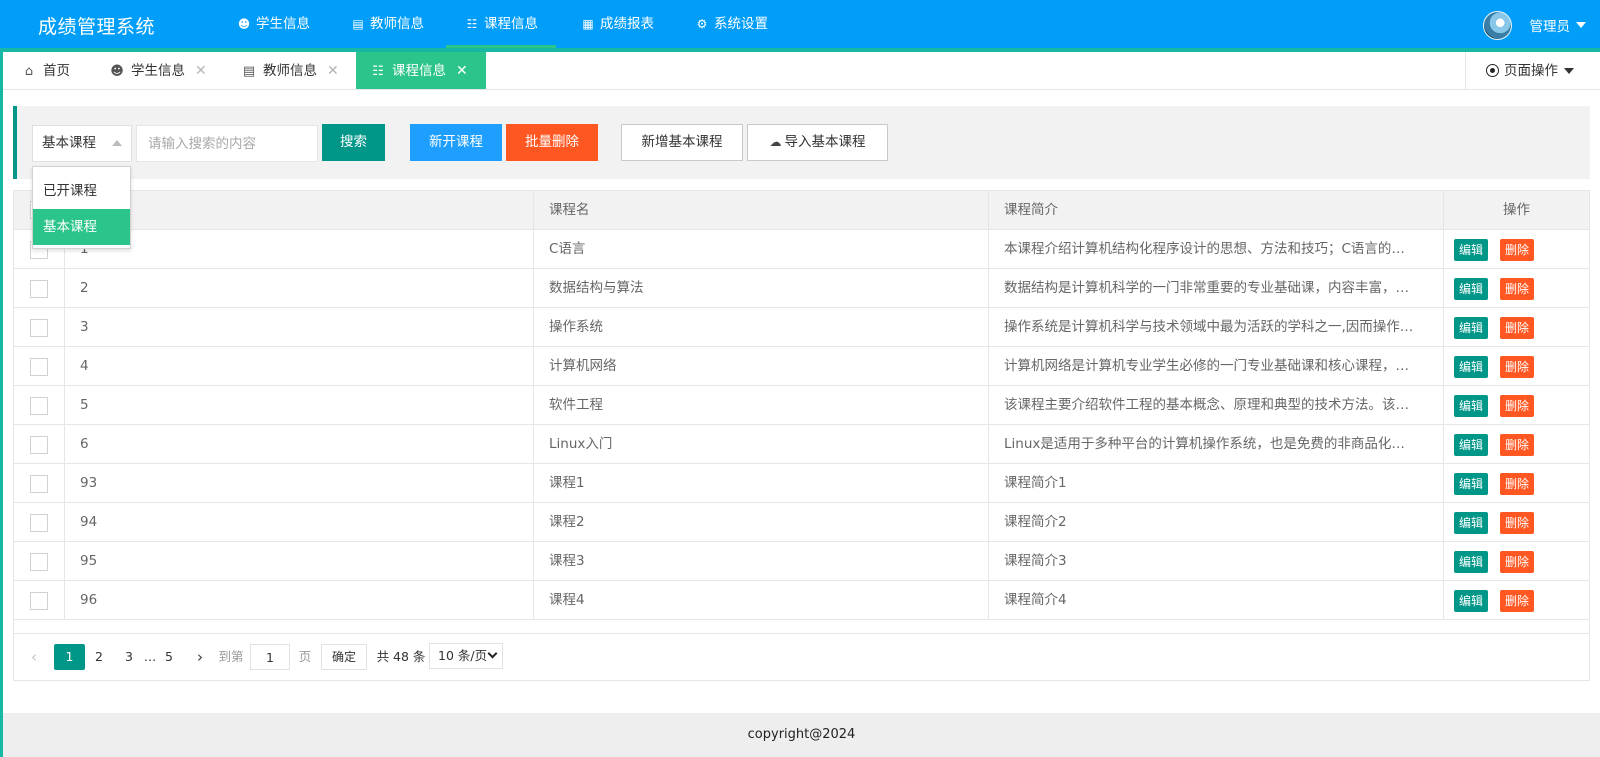  I want to click on import-basic-course-button: ☁ 导入基本课程, so click(817, 142).